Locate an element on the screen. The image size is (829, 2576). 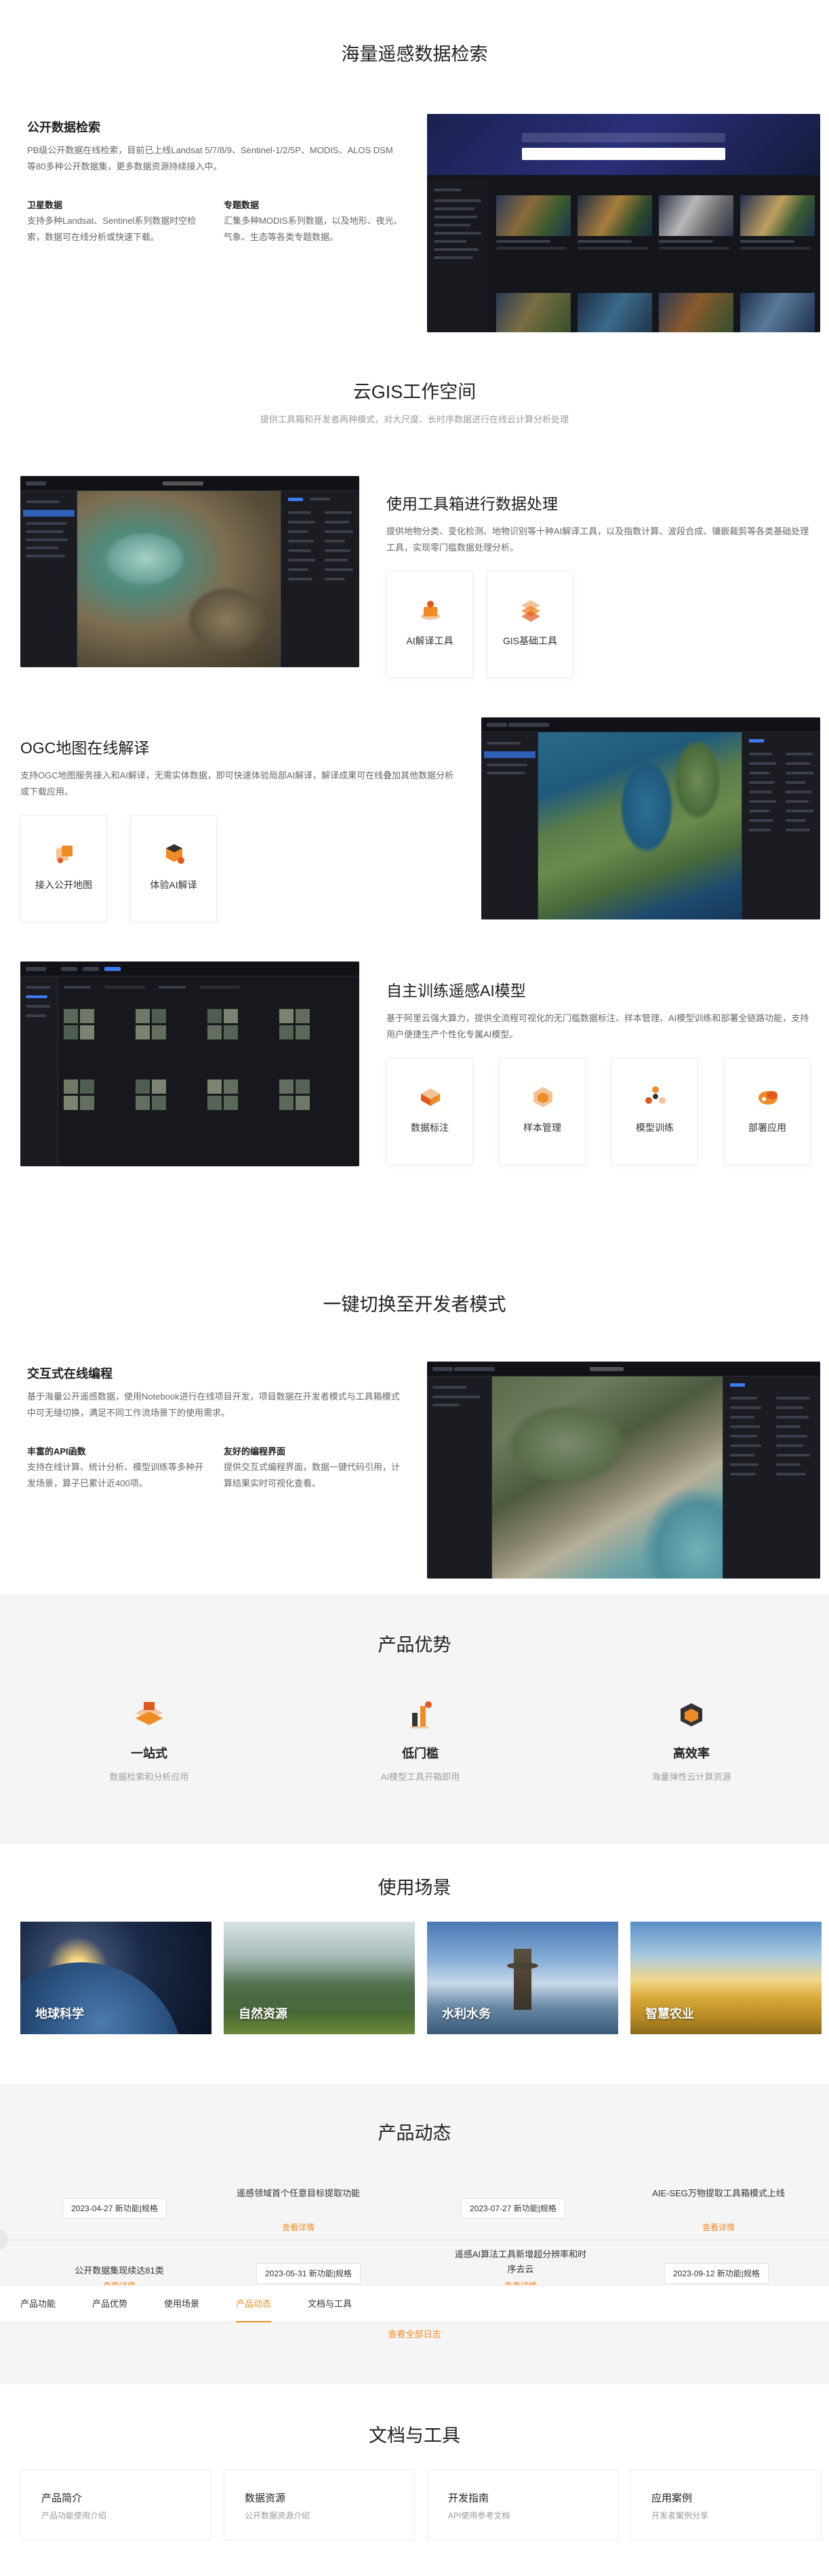
gis-tool-card: GIS基础工具 is located at coordinates (530, 624).